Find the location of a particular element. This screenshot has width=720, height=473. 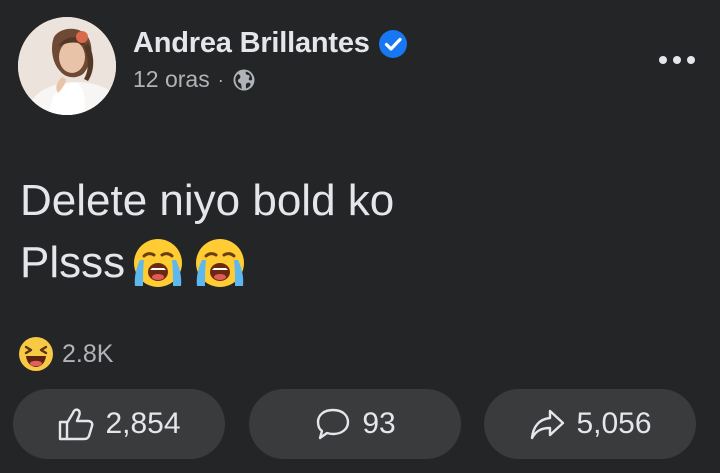

post-meta: 12 oras · is located at coordinates (194, 79).